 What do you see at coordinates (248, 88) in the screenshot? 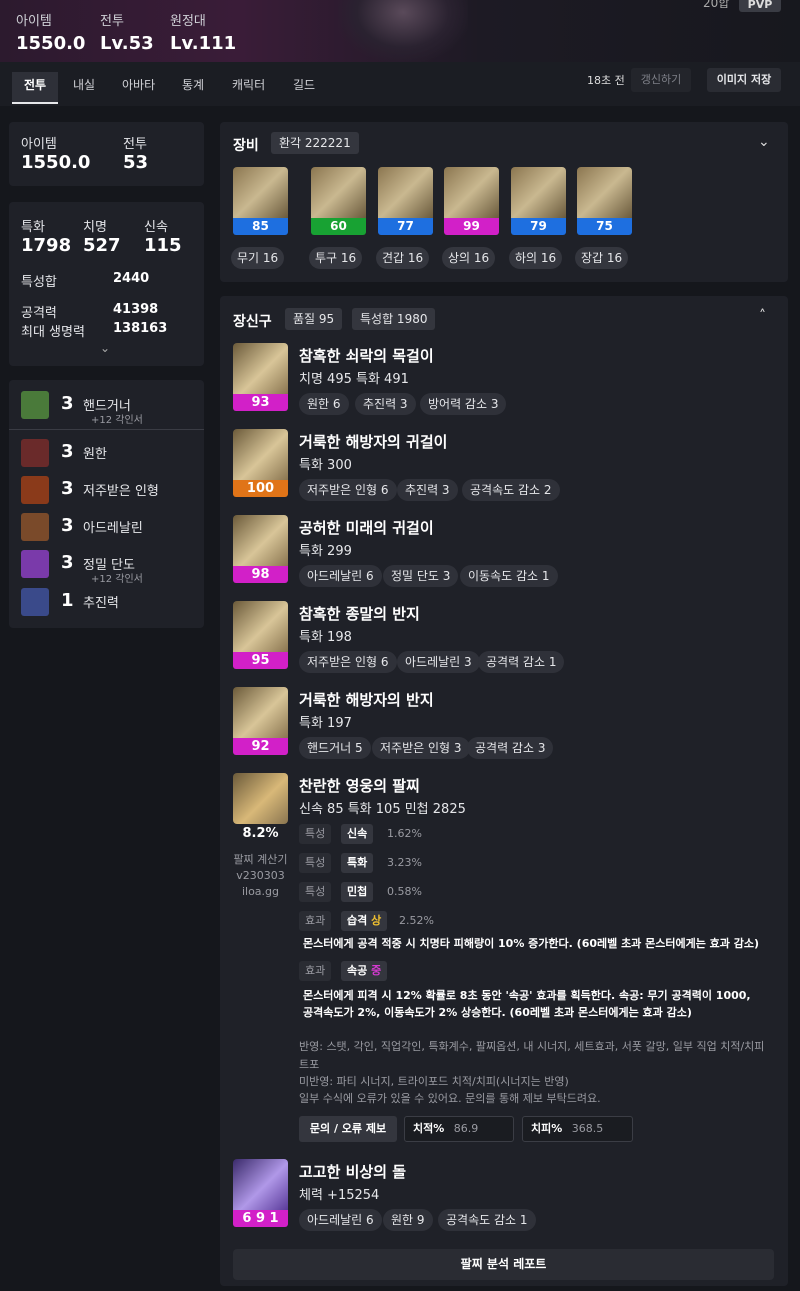
I see `tab-character: 캐릭터` at bounding box center [248, 88].